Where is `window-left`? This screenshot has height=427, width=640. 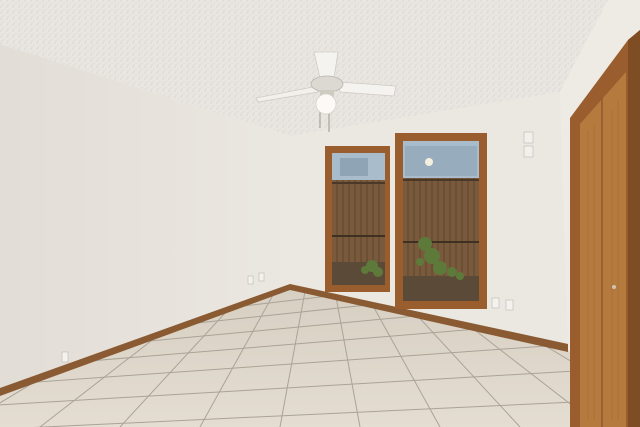
window-left is located at coordinates (357, 219).